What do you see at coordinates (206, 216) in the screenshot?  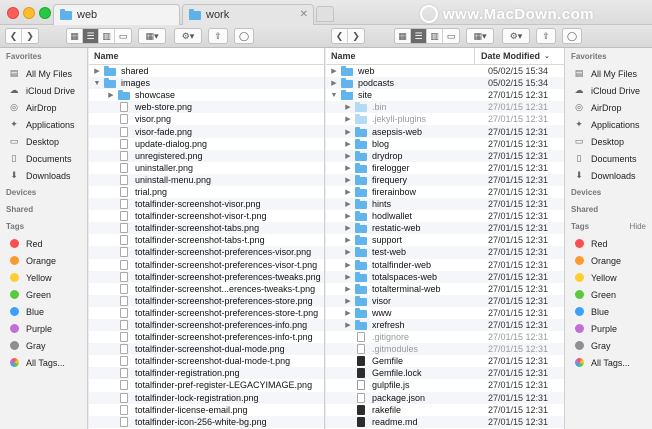 I see `file-row: totalfinder-screenshot-visor-t.png` at bounding box center [206, 216].